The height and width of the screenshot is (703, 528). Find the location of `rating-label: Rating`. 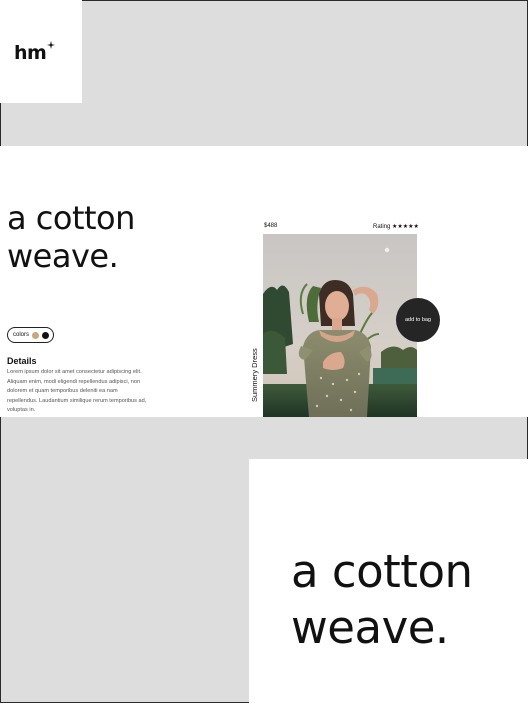

rating-label: Rating is located at coordinates (382, 227).